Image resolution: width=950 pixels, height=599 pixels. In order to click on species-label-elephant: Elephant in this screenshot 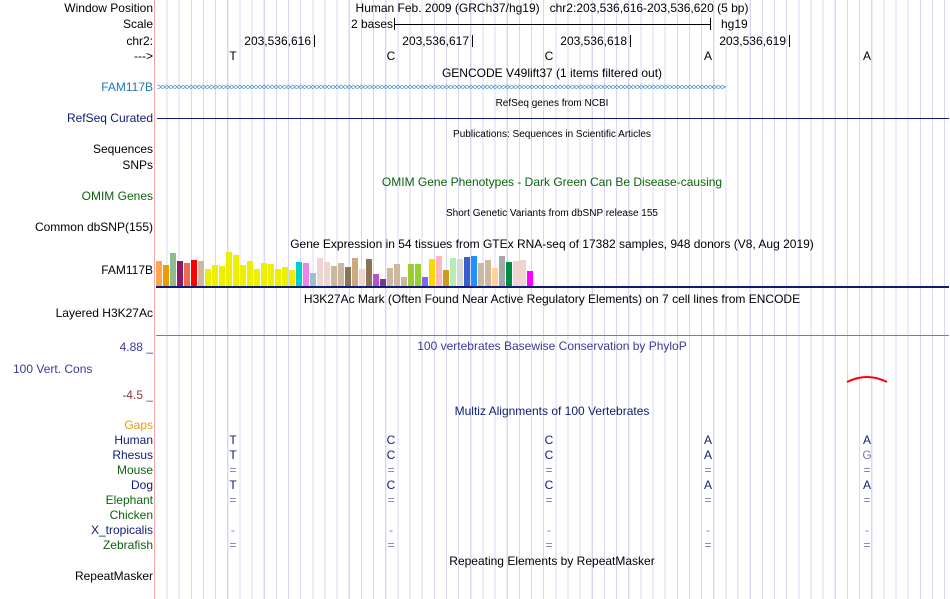, I will do `click(129, 500)`.